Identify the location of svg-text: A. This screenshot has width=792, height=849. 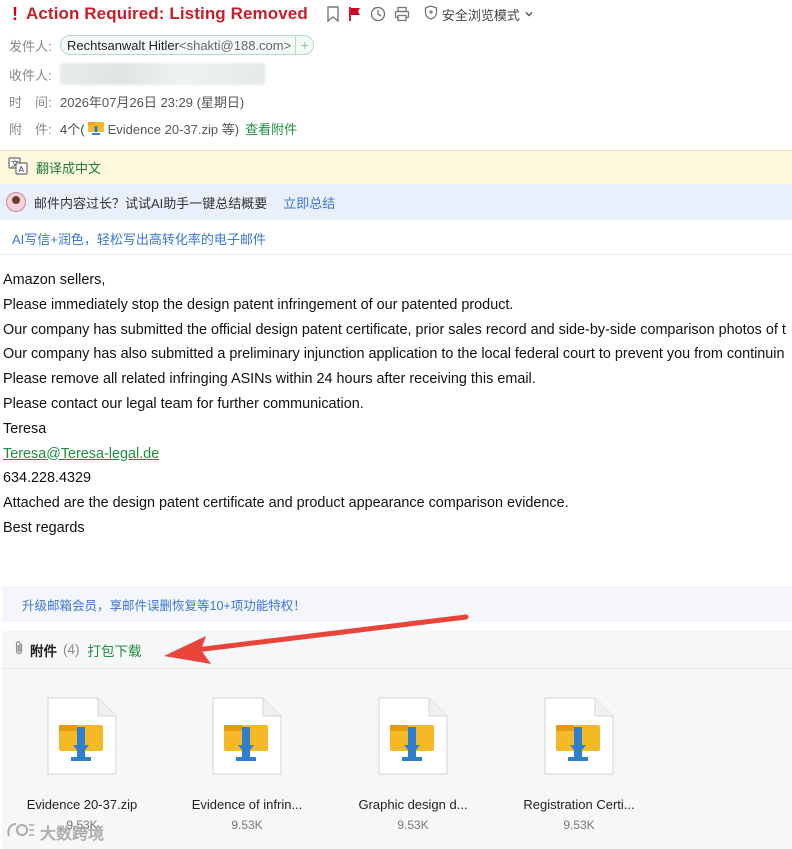
(22, 169).